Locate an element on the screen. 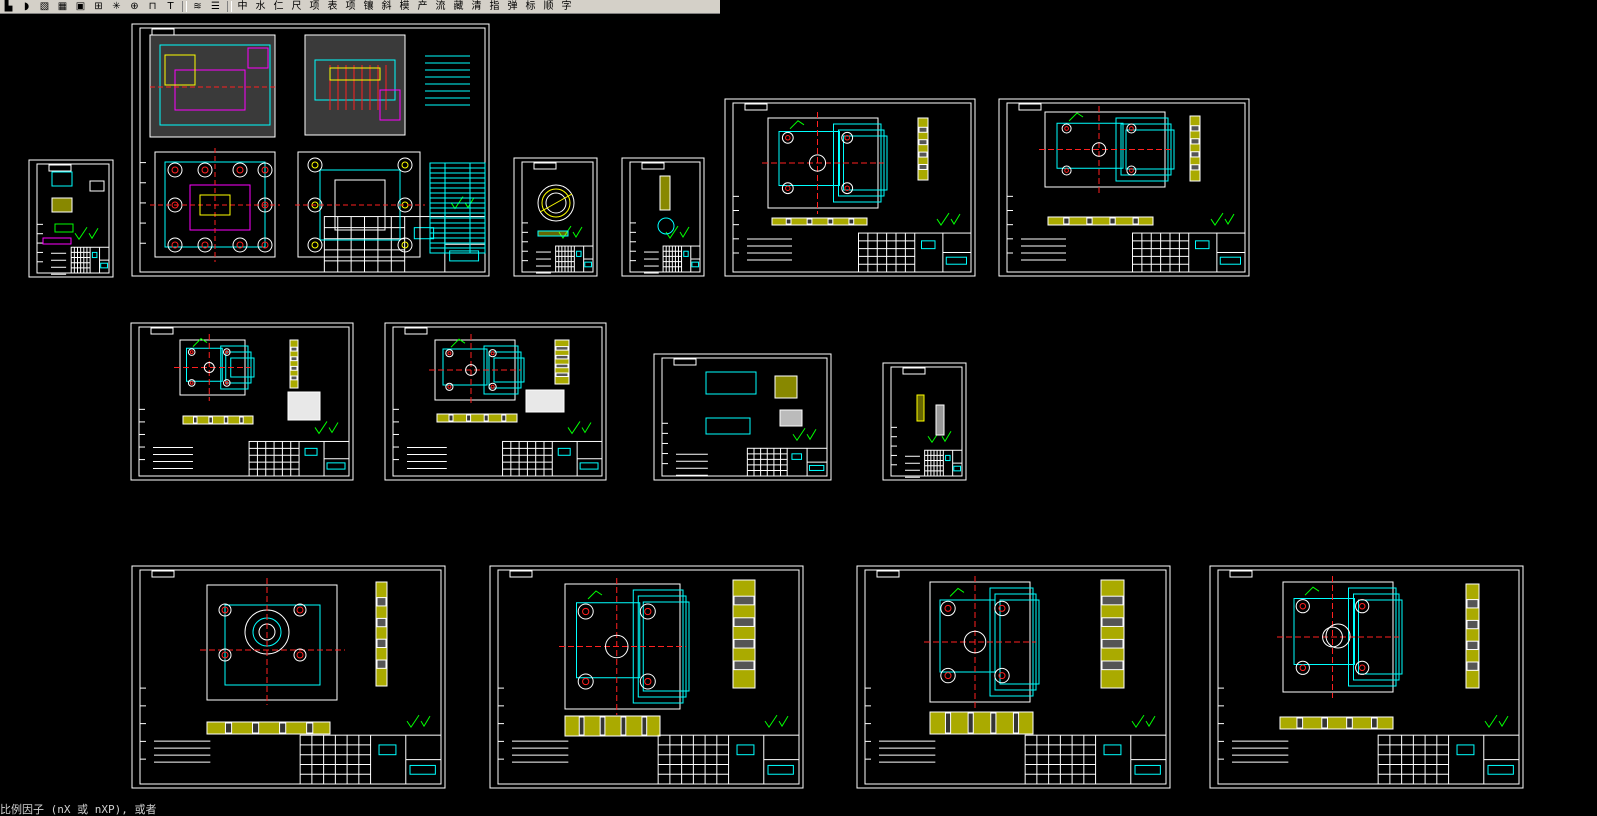 Image resolution: width=1597 pixels, height=816 pixels. toolbar-button: 尺 is located at coordinates (296, 7).